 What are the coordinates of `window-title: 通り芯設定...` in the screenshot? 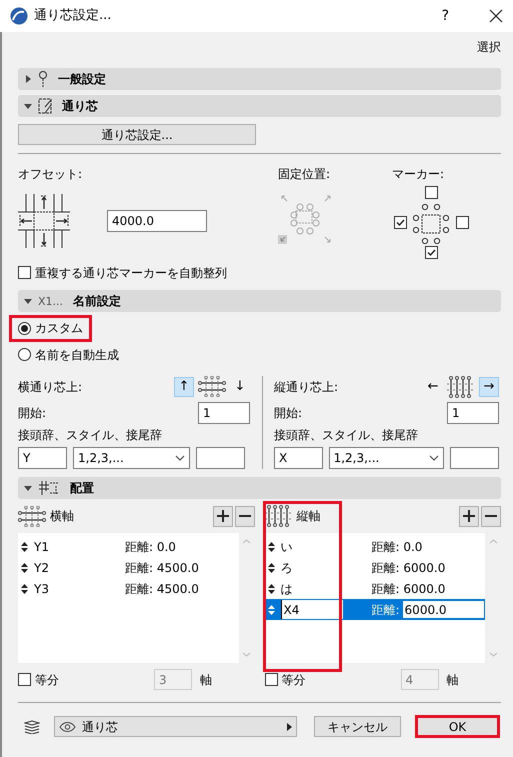 It's located at (73, 16).